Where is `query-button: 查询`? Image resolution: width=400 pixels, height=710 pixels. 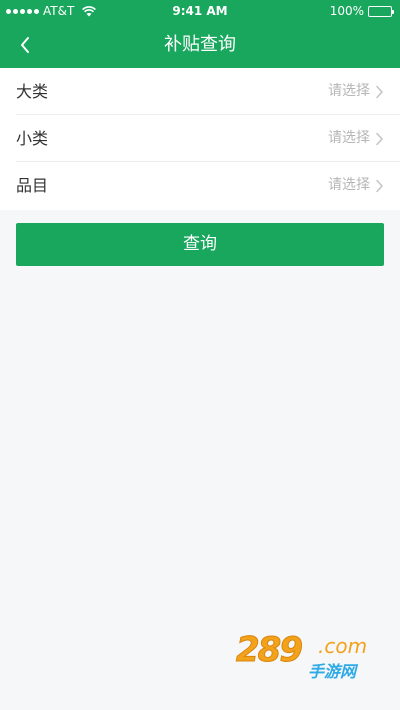 query-button: 查询 is located at coordinates (200, 244).